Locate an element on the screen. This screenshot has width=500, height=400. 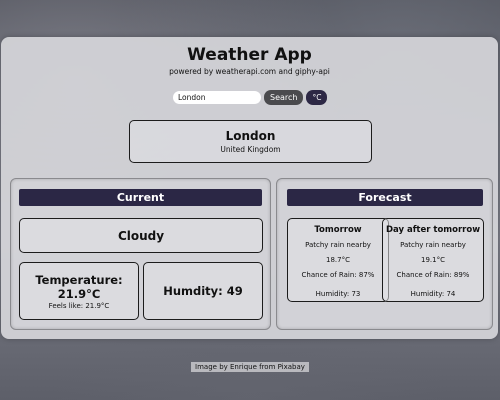
search-input is located at coordinates (217, 97).